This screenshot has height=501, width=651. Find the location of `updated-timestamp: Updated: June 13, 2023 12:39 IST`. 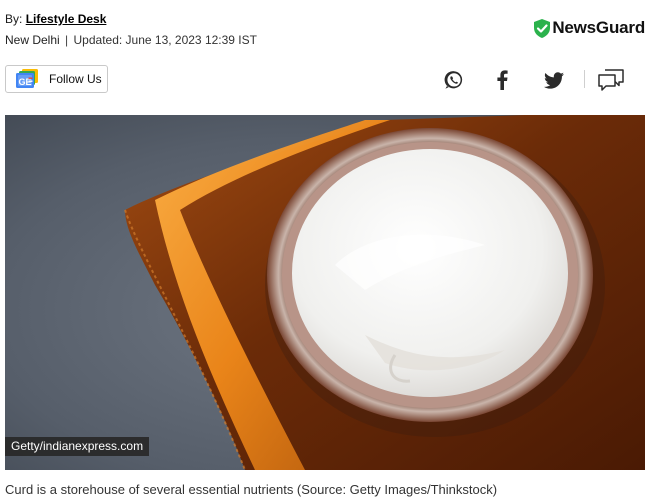

updated-timestamp: Updated: June 13, 2023 12:39 IST is located at coordinates (165, 40).